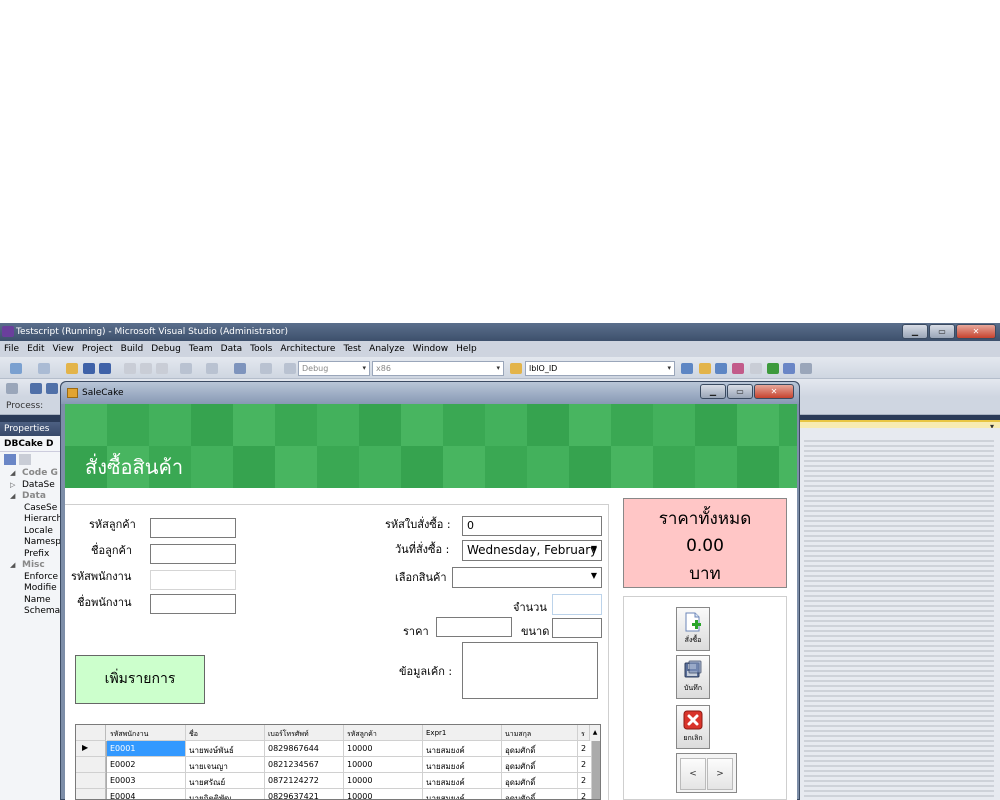  What do you see at coordinates (693, 727) in the screenshot?
I see `cancel-button: ยกเลิก` at bounding box center [693, 727].